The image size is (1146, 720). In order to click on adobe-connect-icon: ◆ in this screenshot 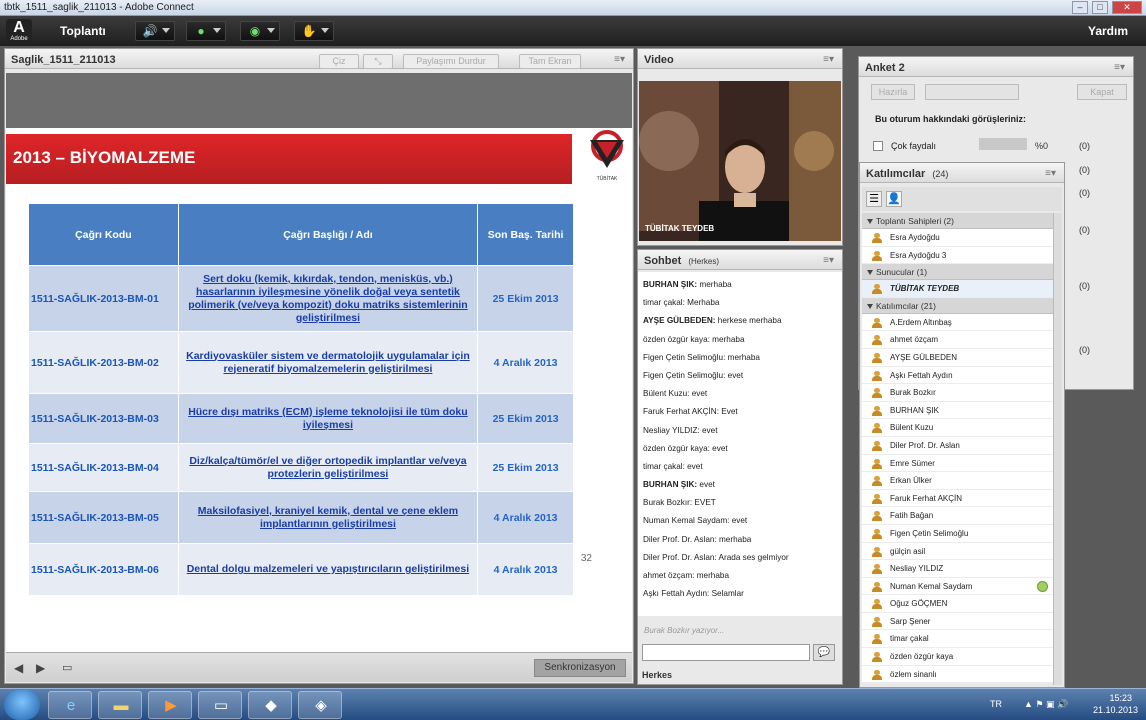, I will do `click(271, 705)`.